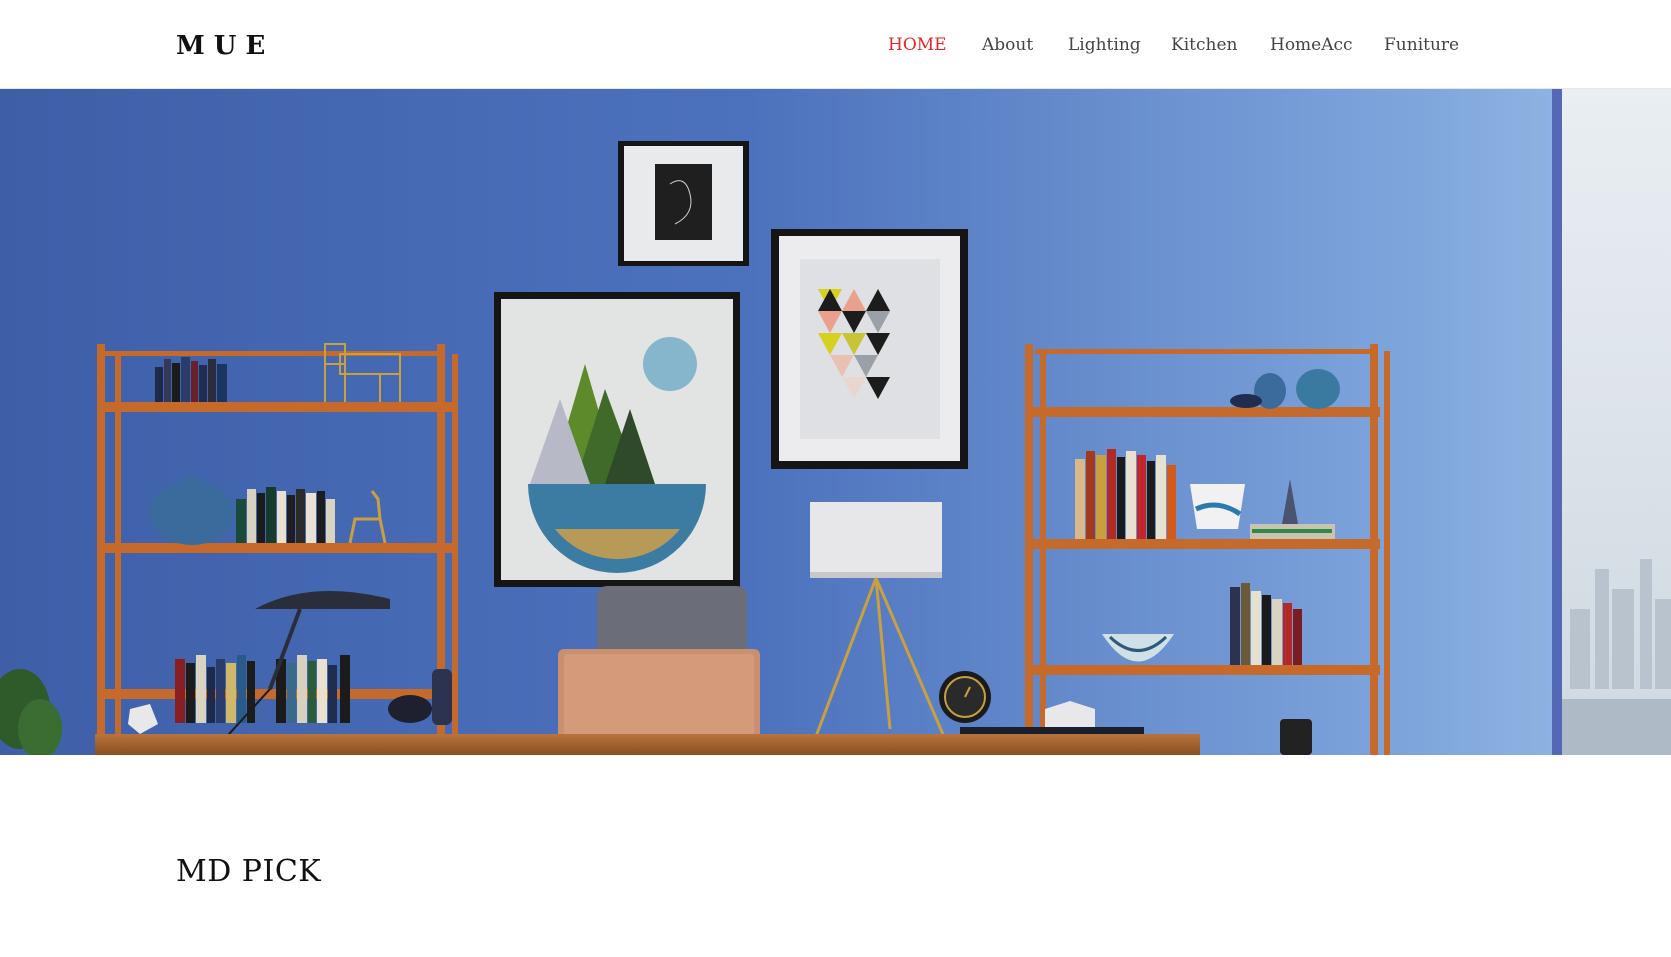  Describe the element at coordinates (1007, 45) in the screenshot. I see `nav-item-about: About` at that location.